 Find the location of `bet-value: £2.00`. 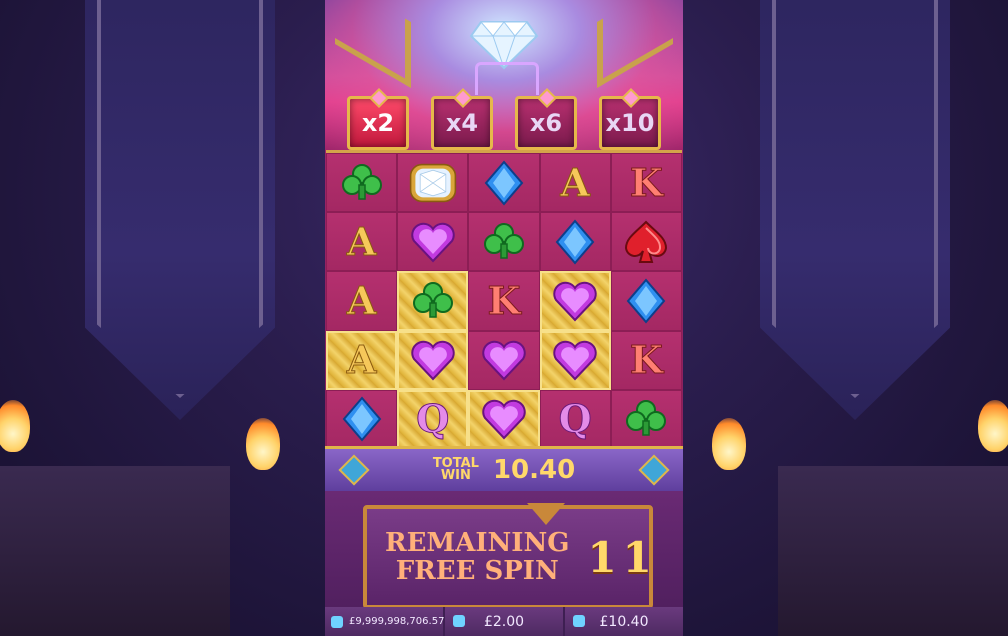

bet-value: £2.00 is located at coordinates (504, 621).